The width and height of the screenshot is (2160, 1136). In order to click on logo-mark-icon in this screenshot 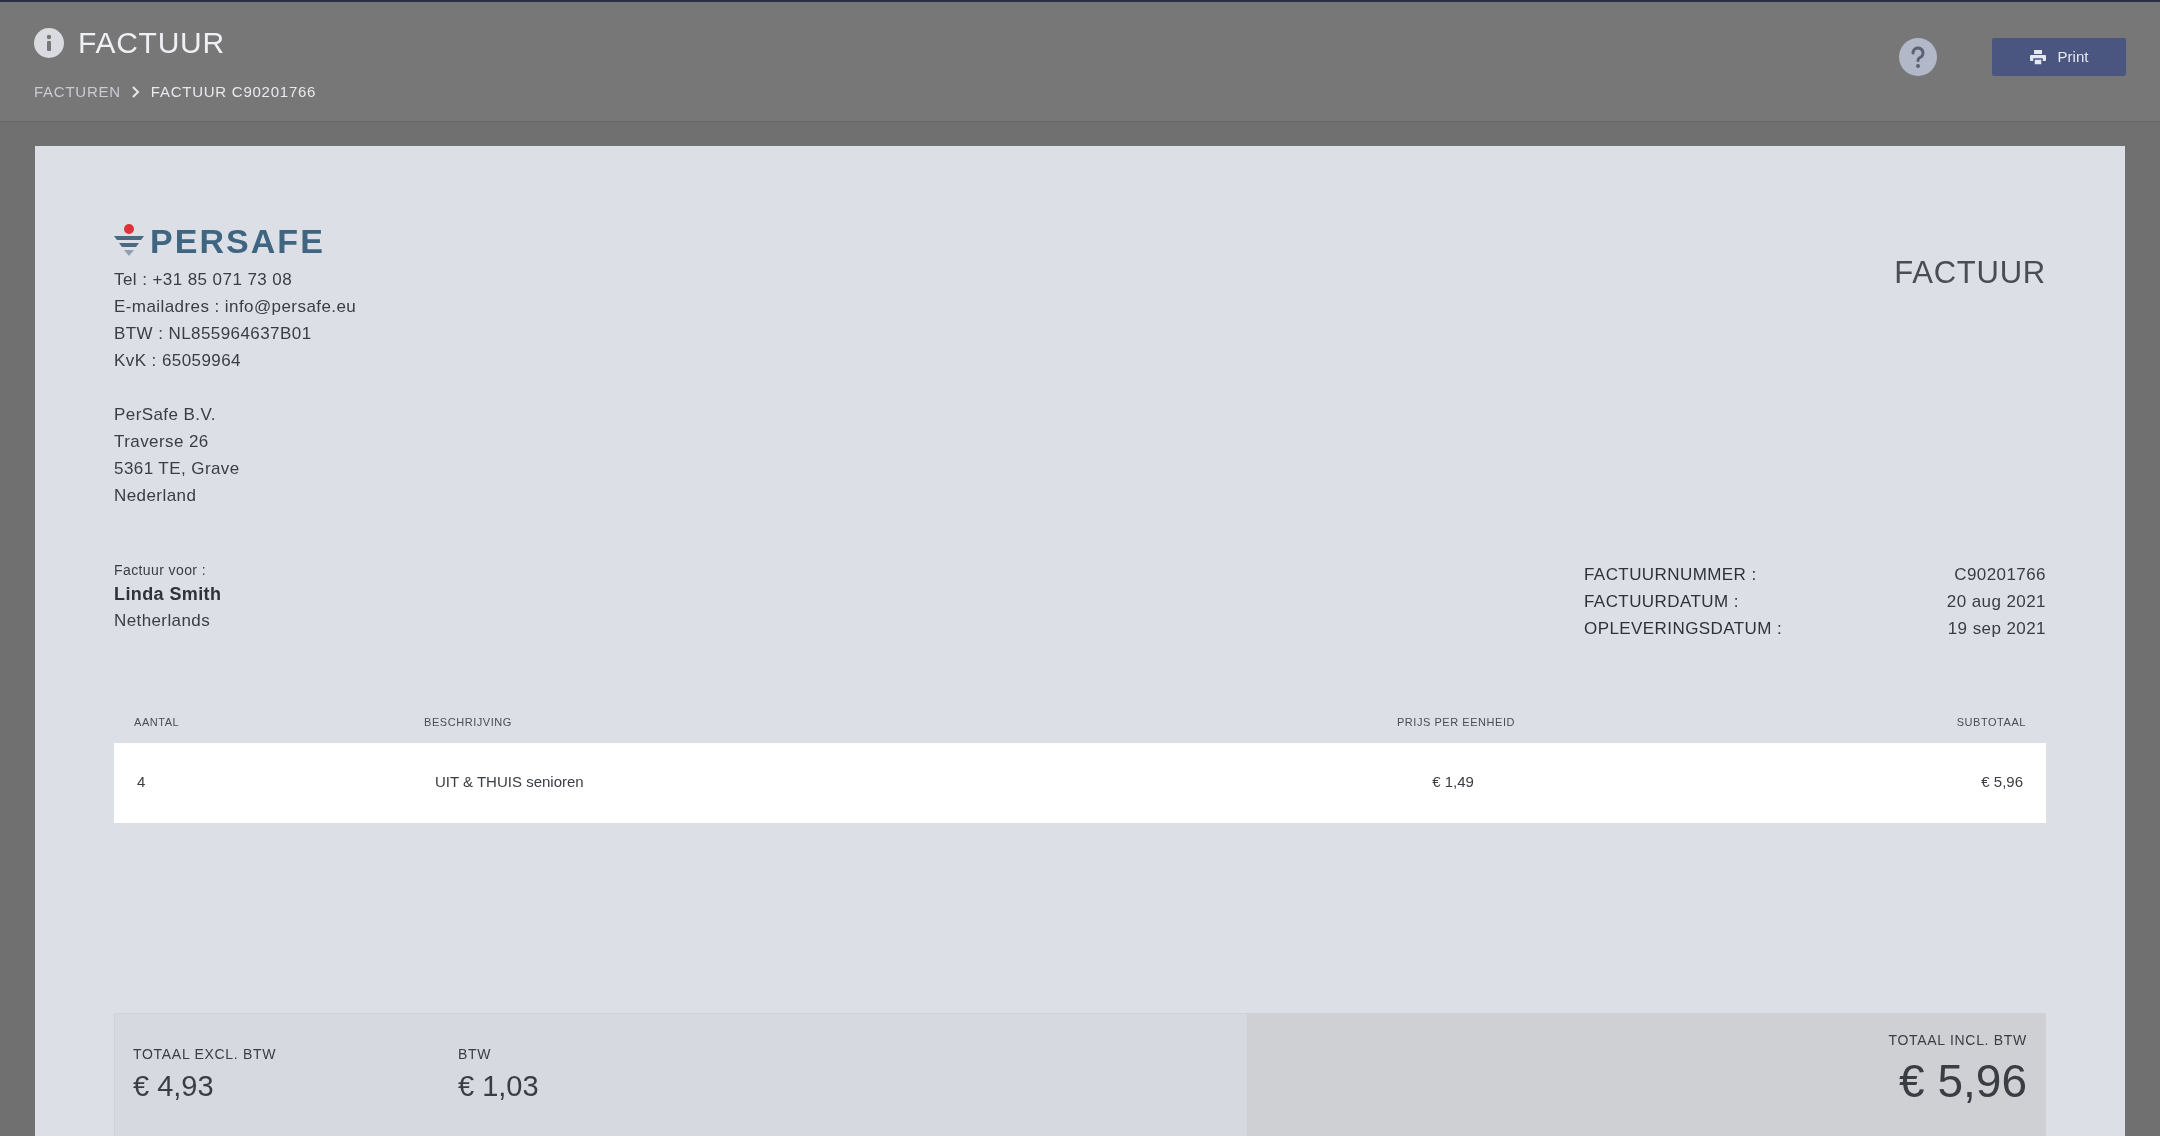, I will do `click(129, 241)`.